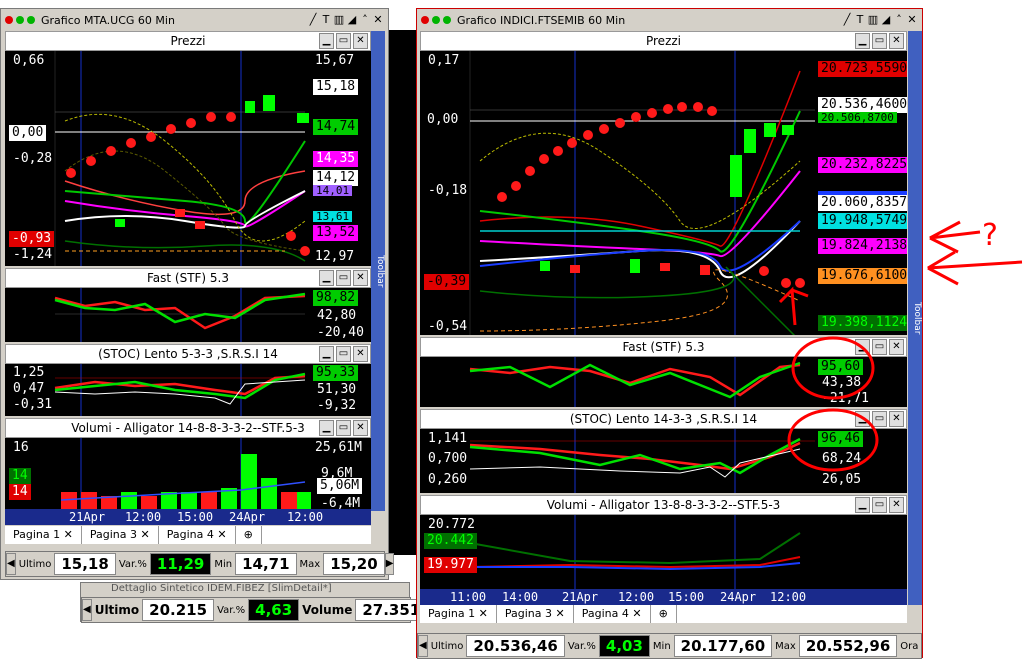 The width and height of the screenshot is (1028, 667). I want to click on axis-label: -0,31, so click(33, 404).